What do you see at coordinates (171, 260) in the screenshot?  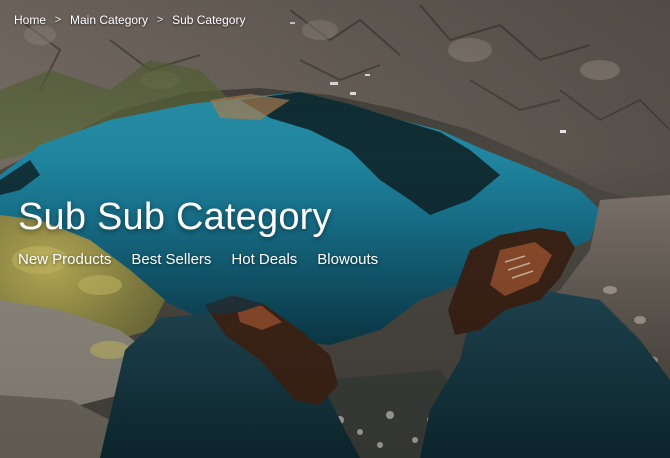 I see `subnav-best-sellers-link: Best Sellers` at bounding box center [171, 260].